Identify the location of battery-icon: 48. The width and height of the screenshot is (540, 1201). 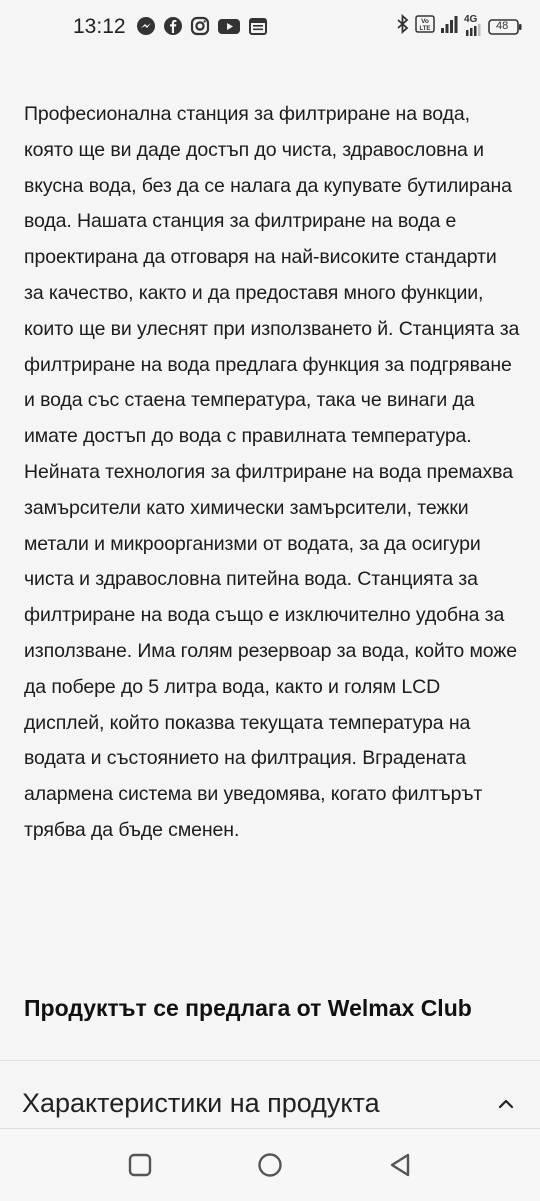
(505, 27).